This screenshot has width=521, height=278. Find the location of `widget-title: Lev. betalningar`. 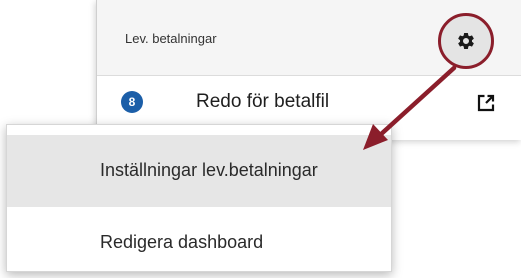

widget-title: Lev. betalningar is located at coordinates (171, 38).